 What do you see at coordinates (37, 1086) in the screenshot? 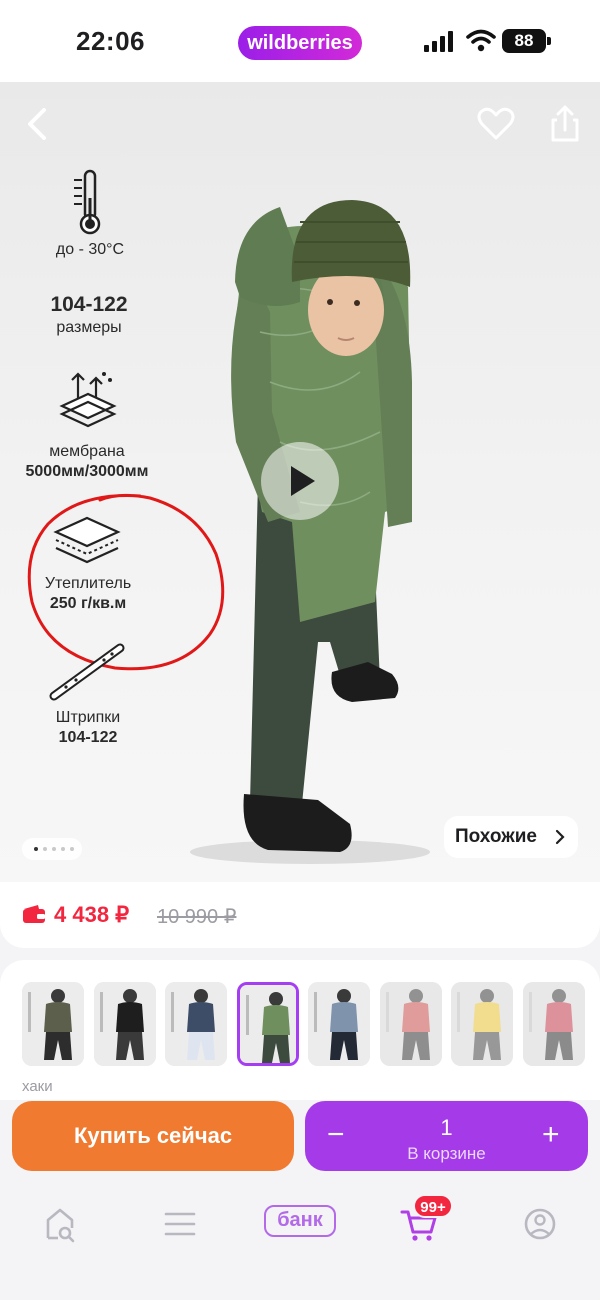
I see `selected-color-label: хаки` at bounding box center [37, 1086].